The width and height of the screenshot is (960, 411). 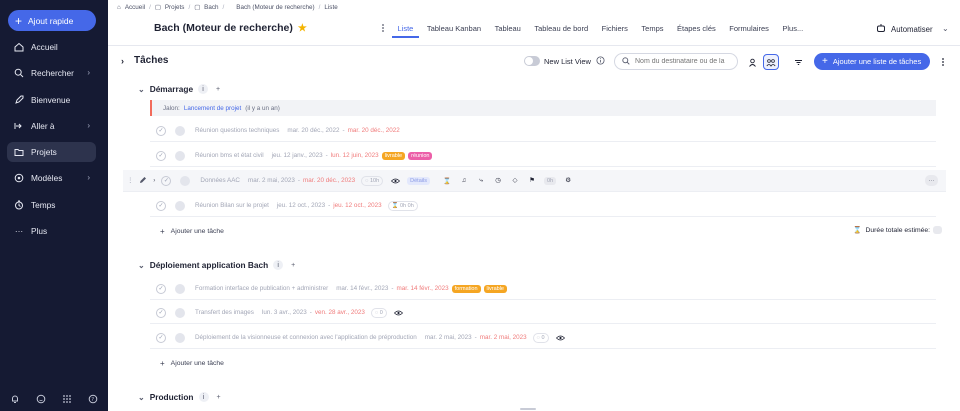 What do you see at coordinates (218, 265) in the screenshot?
I see `task-list-header: ⌄ Déploiement application Bach i +` at bounding box center [218, 265].